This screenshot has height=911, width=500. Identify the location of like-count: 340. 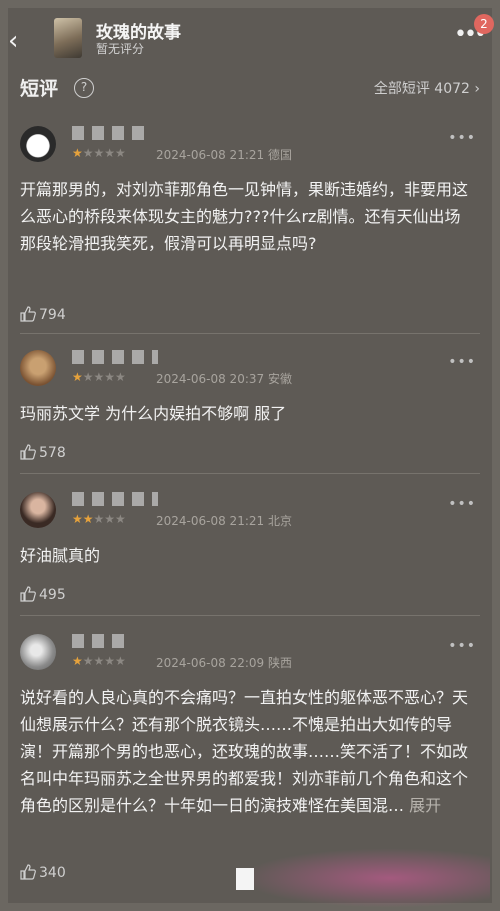
(52, 873).